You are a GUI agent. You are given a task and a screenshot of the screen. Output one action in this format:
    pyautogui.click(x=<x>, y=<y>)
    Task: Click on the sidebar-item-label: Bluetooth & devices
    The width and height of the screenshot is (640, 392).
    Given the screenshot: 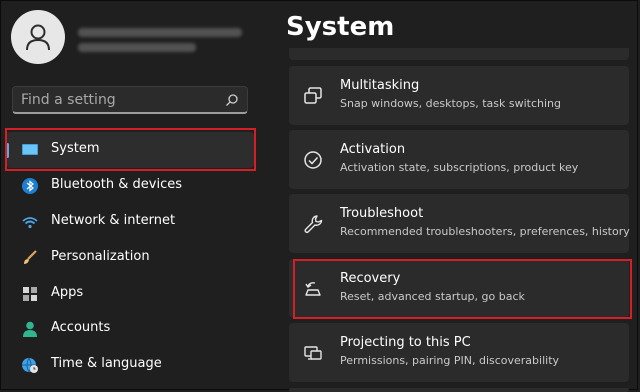 What is the action you would take?
    pyautogui.click(x=116, y=184)
    